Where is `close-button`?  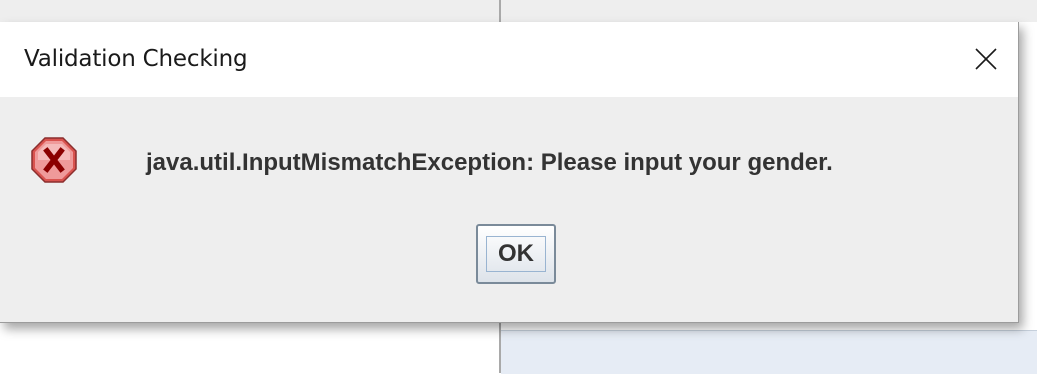 close-button is located at coordinates (986, 59).